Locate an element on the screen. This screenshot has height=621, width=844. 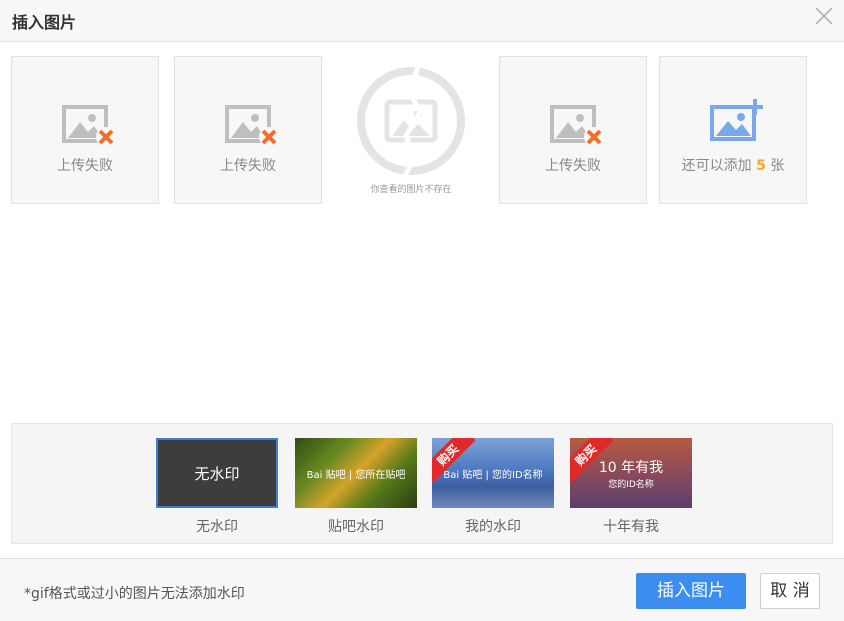
remaining-prefix: 还可以添加 is located at coordinates (716, 166).